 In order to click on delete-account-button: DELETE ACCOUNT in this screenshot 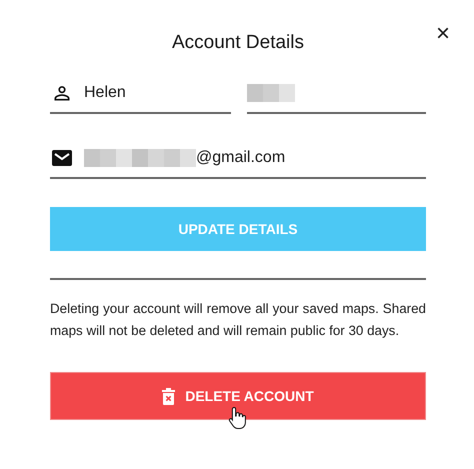, I will do `click(238, 396)`.